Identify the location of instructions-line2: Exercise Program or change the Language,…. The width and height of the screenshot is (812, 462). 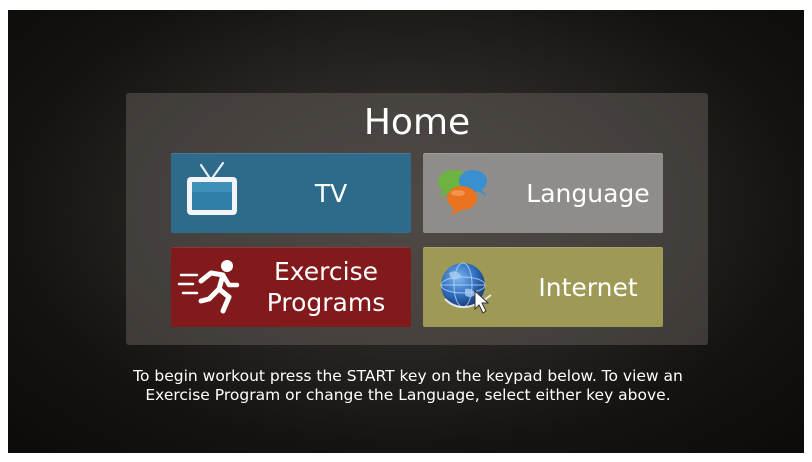
(408, 395).